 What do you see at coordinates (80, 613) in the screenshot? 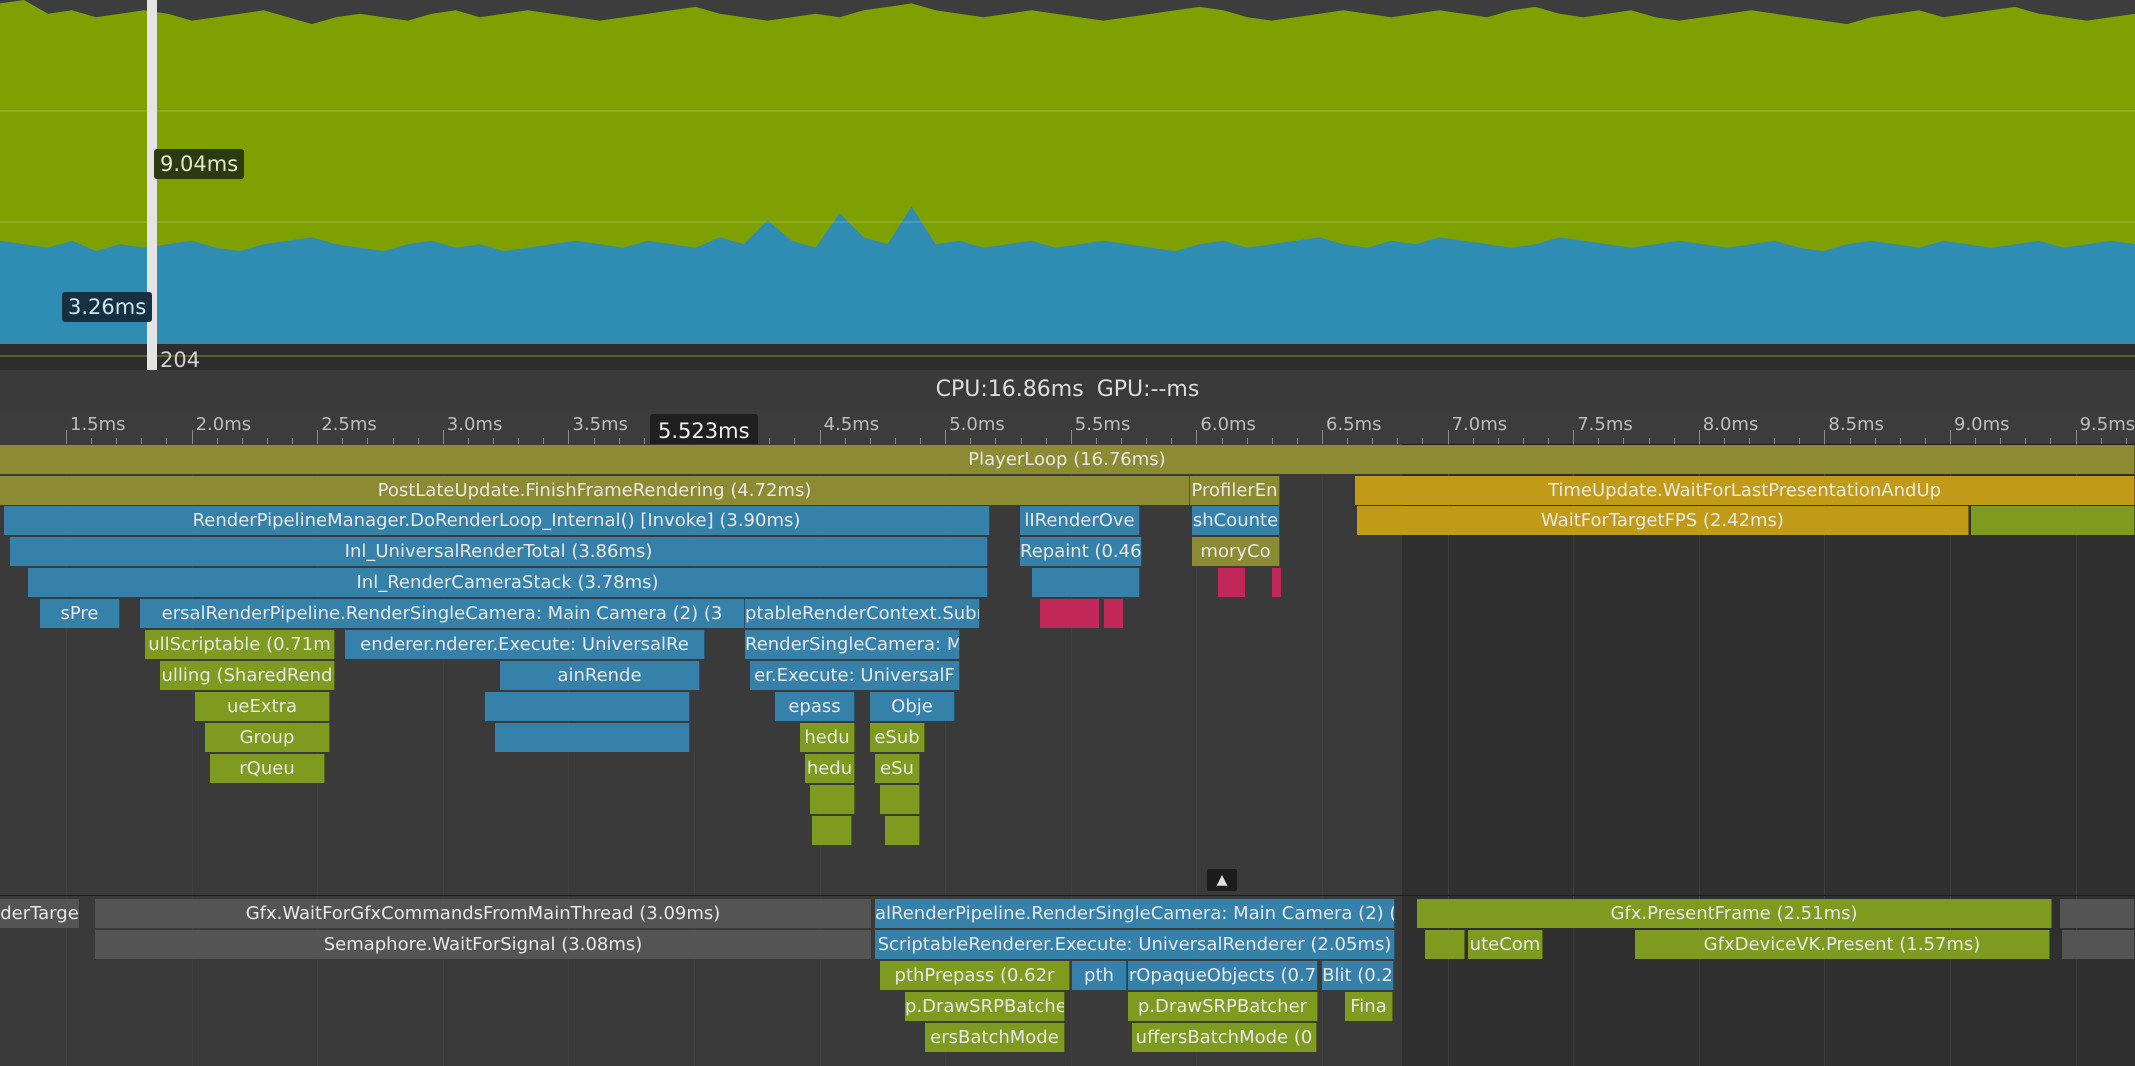
I see `bar-small-left: sPre` at bounding box center [80, 613].